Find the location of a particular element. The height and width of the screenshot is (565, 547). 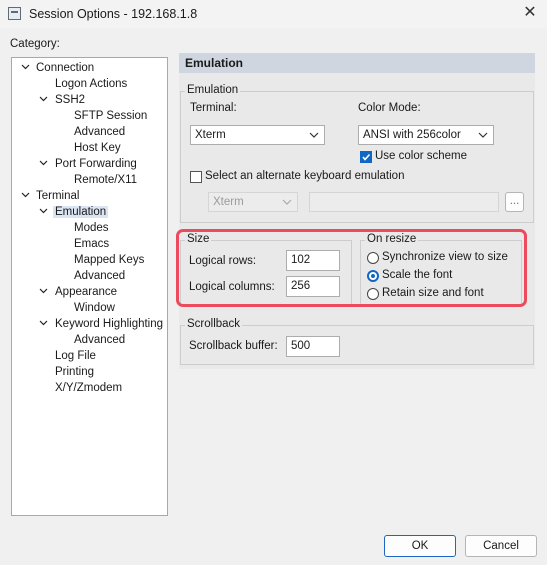

tree-item-logon-actions: Logon Actions is located at coordinates (91, 84).